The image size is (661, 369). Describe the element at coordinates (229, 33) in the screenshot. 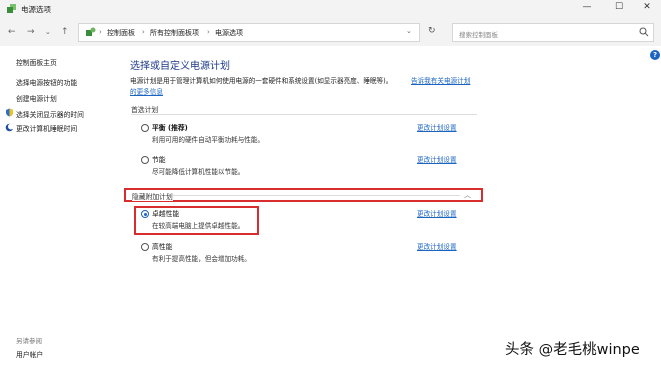

I see `breadcrumb-power-options: 电源选项` at that location.